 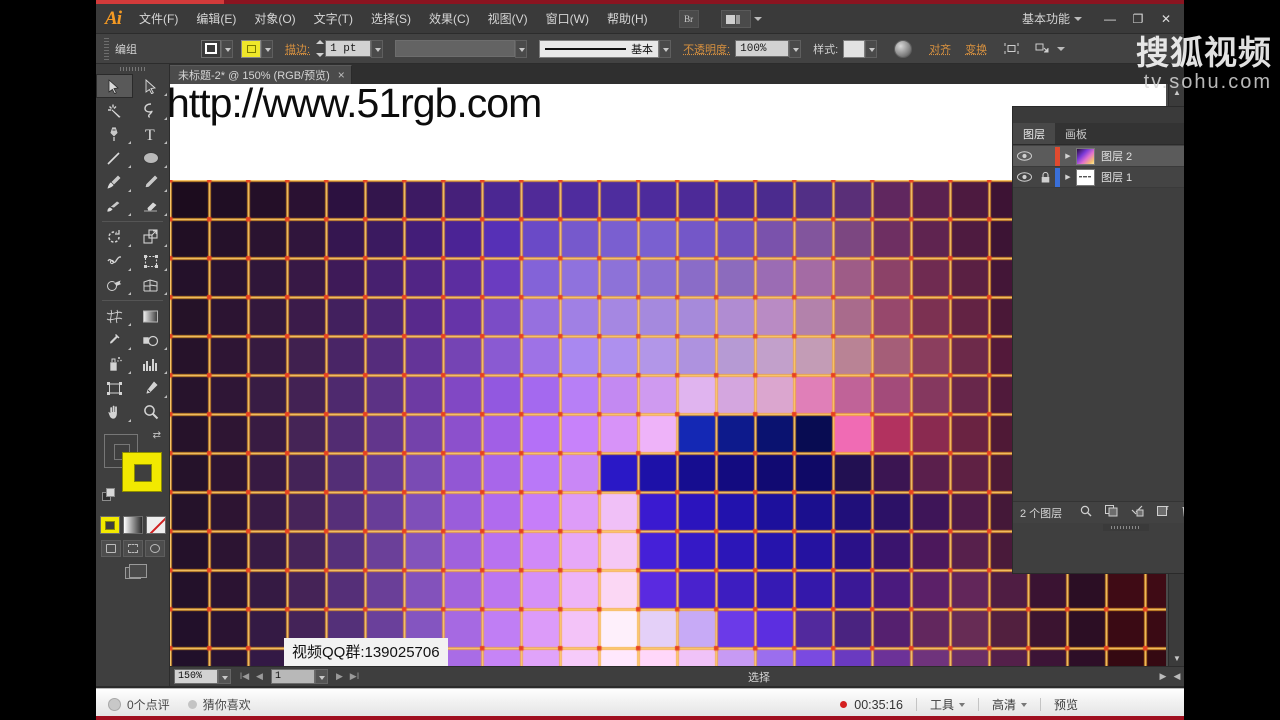 What do you see at coordinates (114, 285) in the screenshot?
I see `shape-builder-tool` at bounding box center [114, 285].